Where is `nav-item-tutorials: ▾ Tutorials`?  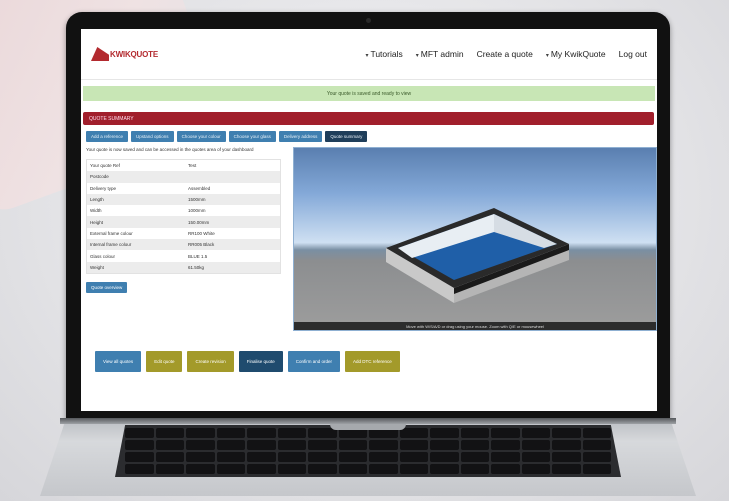
nav-item-tutorials: ▾ Tutorials is located at coordinates (383, 54).